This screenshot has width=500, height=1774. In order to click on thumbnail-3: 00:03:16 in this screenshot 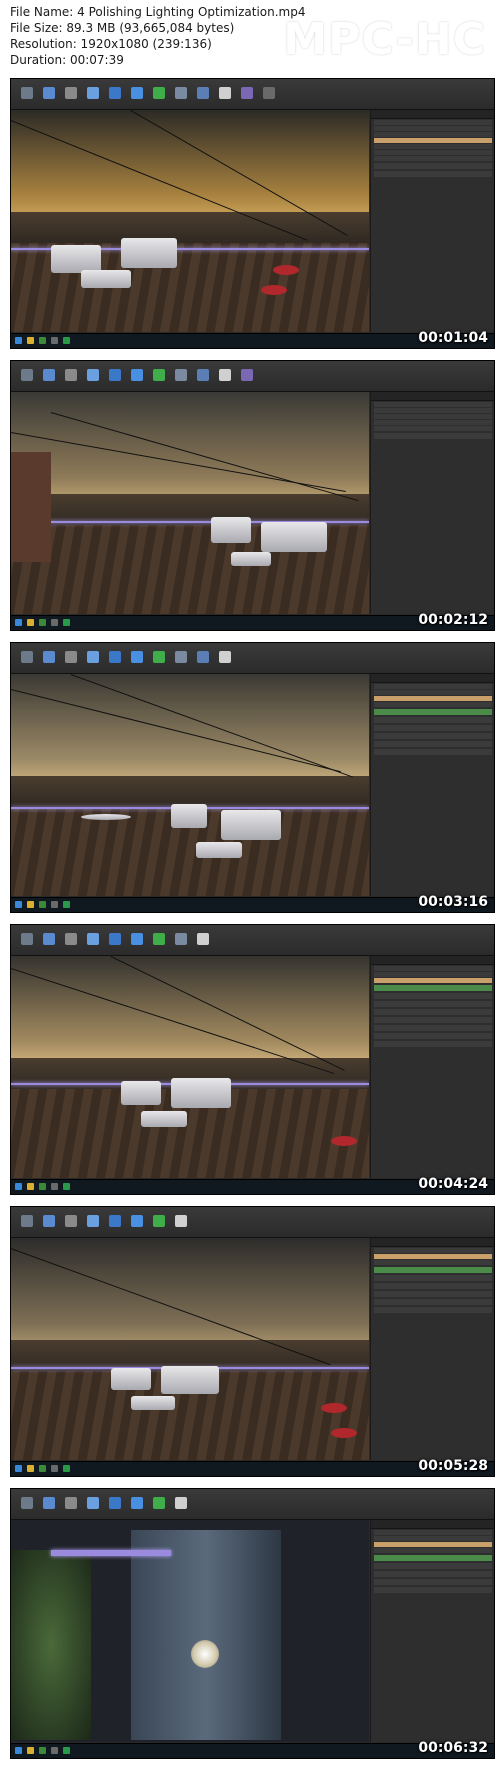, I will do `click(252, 777)`.